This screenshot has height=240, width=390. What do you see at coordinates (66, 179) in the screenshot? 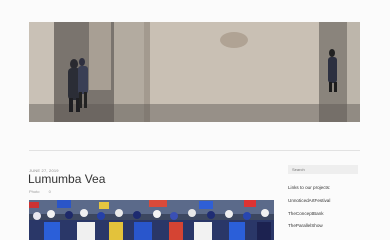
I see `post-title: Lumumba Vea` at bounding box center [66, 179].